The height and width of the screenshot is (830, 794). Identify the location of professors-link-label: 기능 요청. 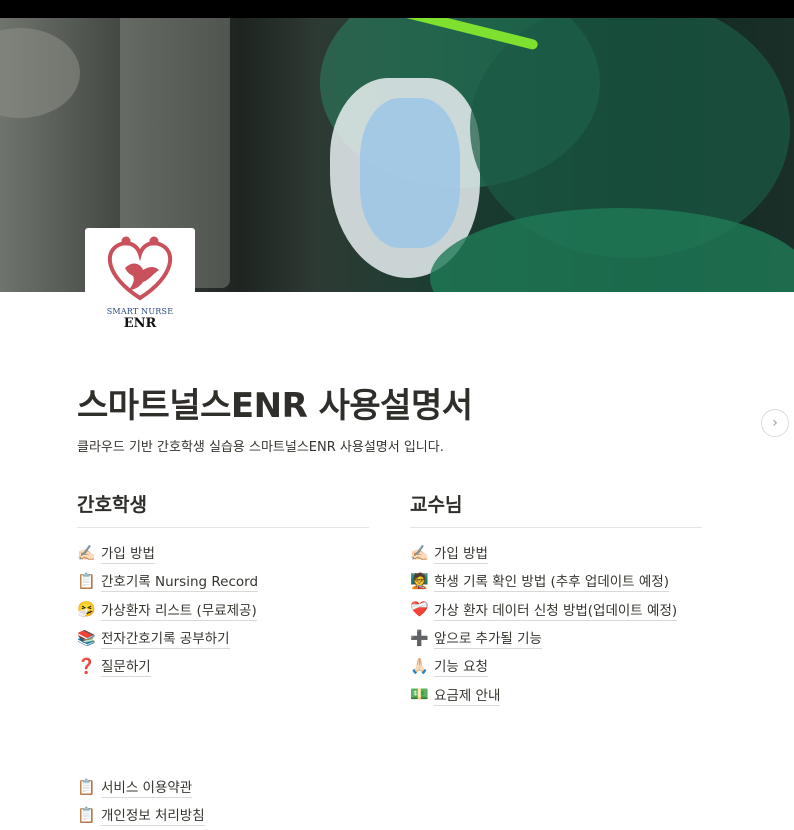
(461, 666).